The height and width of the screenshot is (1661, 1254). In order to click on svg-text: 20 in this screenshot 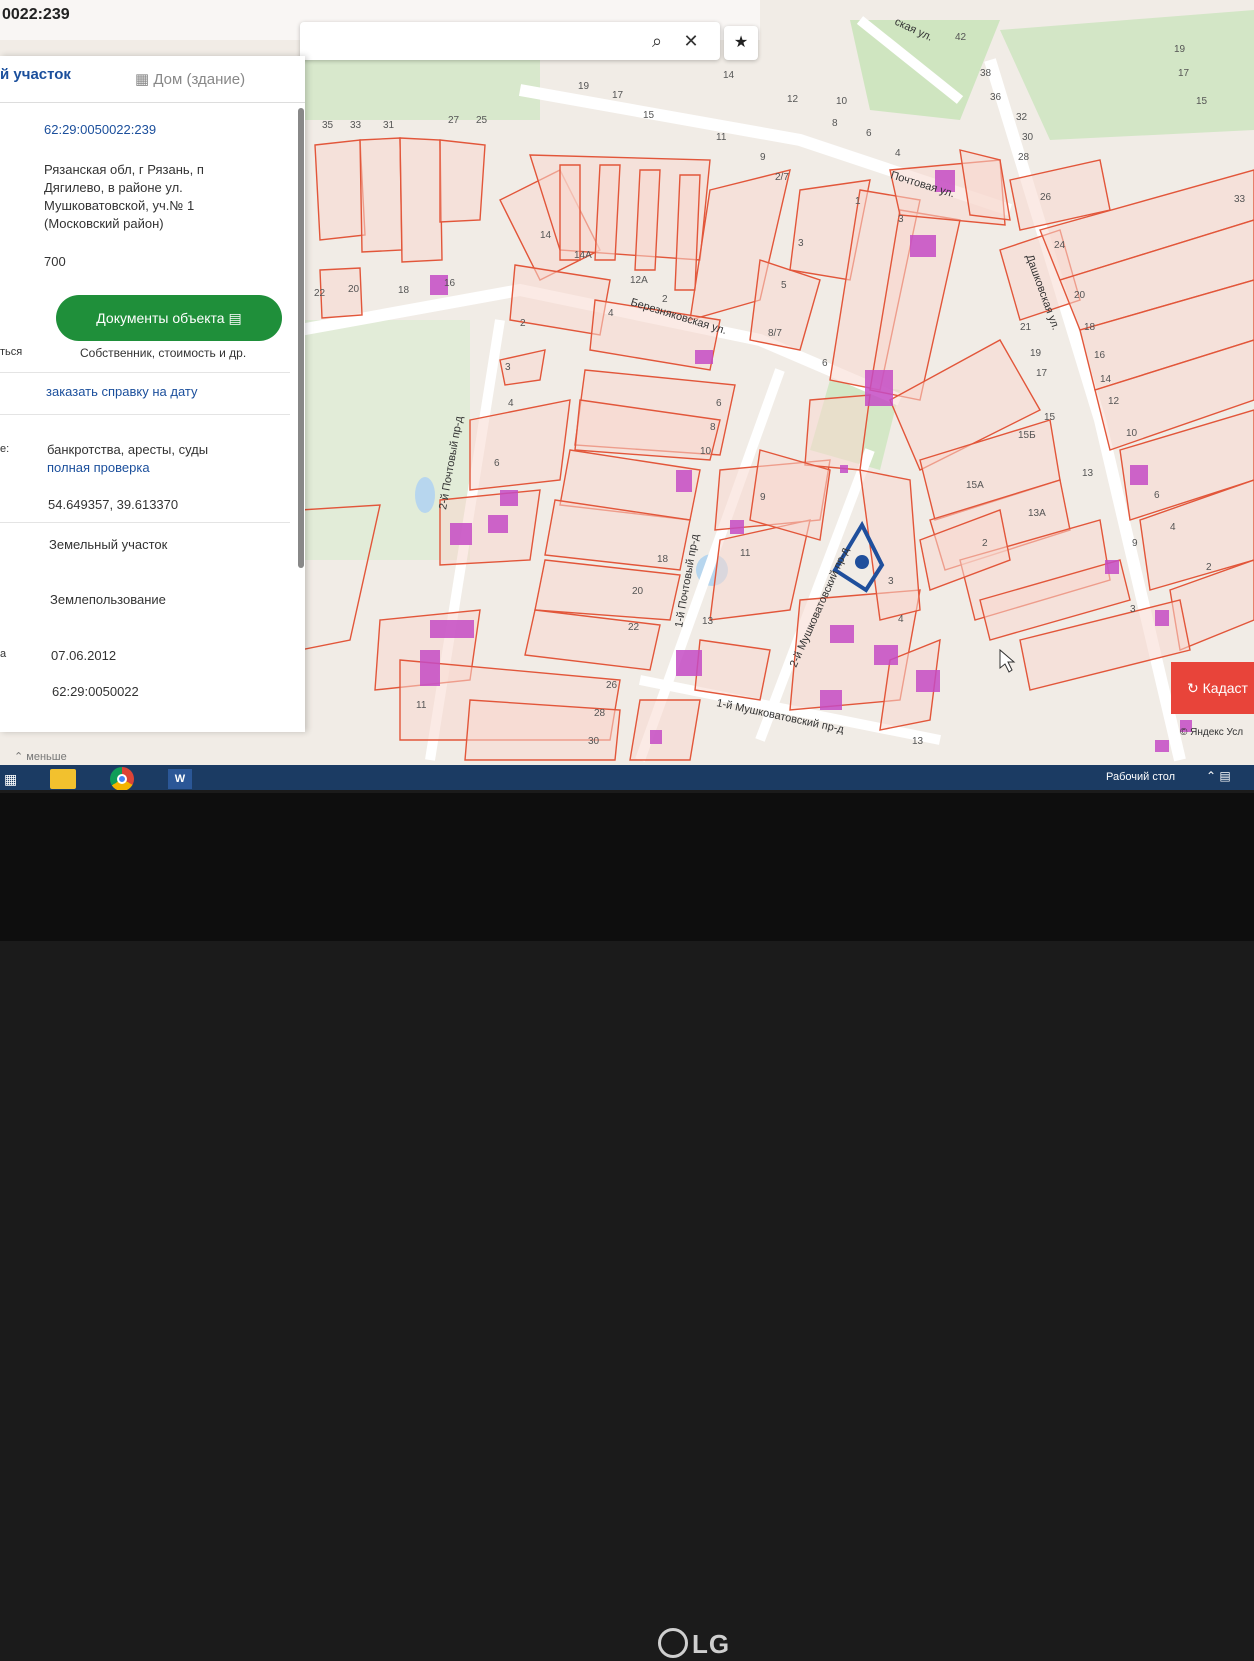, I will do `click(354, 289)`.